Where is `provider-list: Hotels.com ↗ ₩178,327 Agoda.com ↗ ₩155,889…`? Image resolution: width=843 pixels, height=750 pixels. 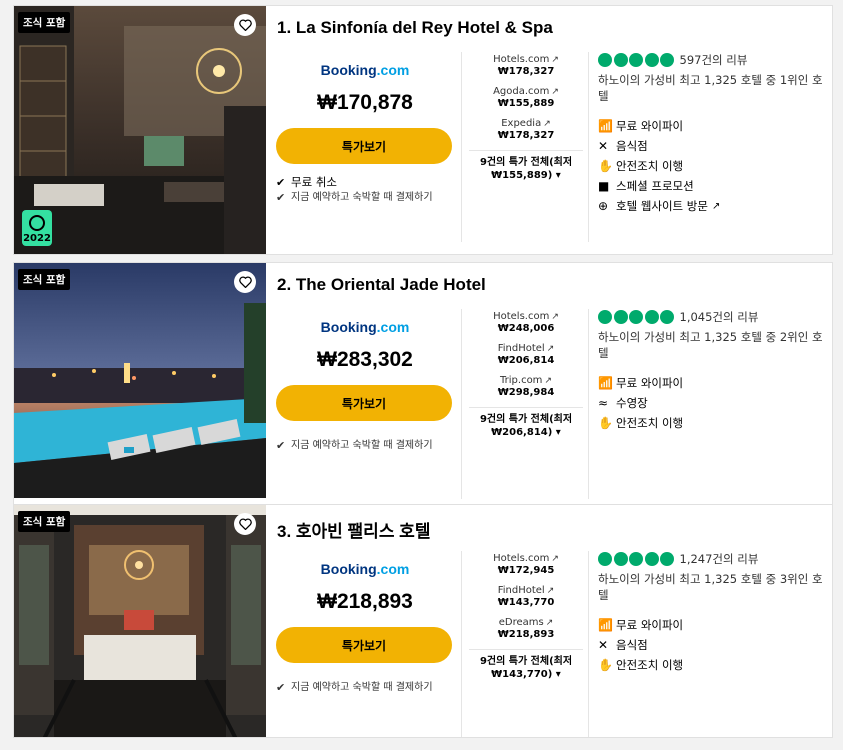
provider-list: Hotels.com ↗ ₩178,327 Agoda.com ↗ ₩155,889… is located at coordinates (526, 118).